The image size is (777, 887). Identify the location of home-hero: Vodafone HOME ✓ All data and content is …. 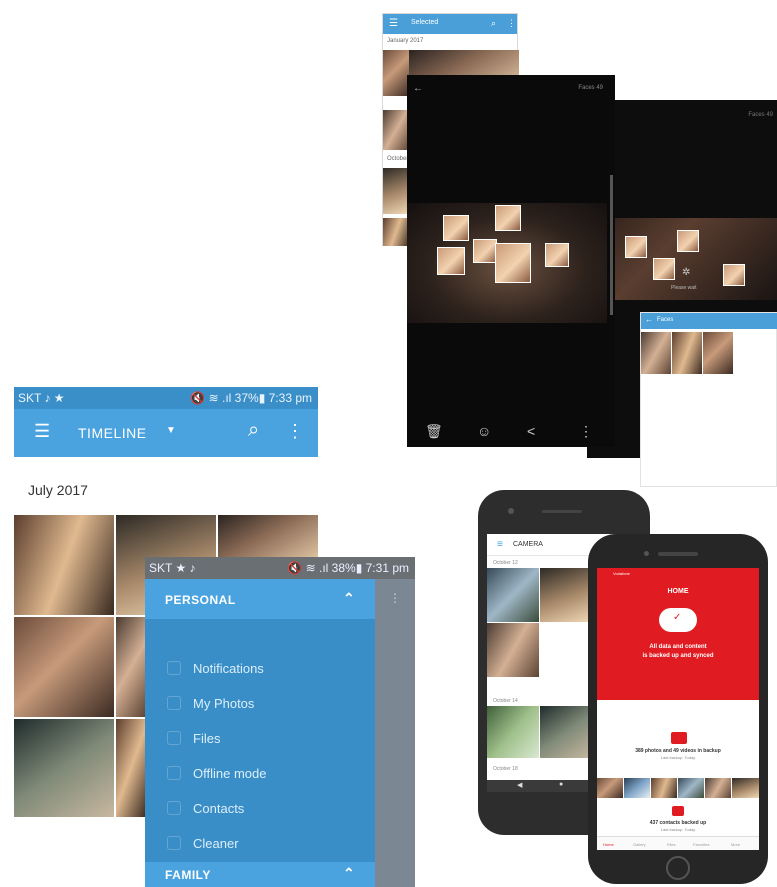
(678, 634).